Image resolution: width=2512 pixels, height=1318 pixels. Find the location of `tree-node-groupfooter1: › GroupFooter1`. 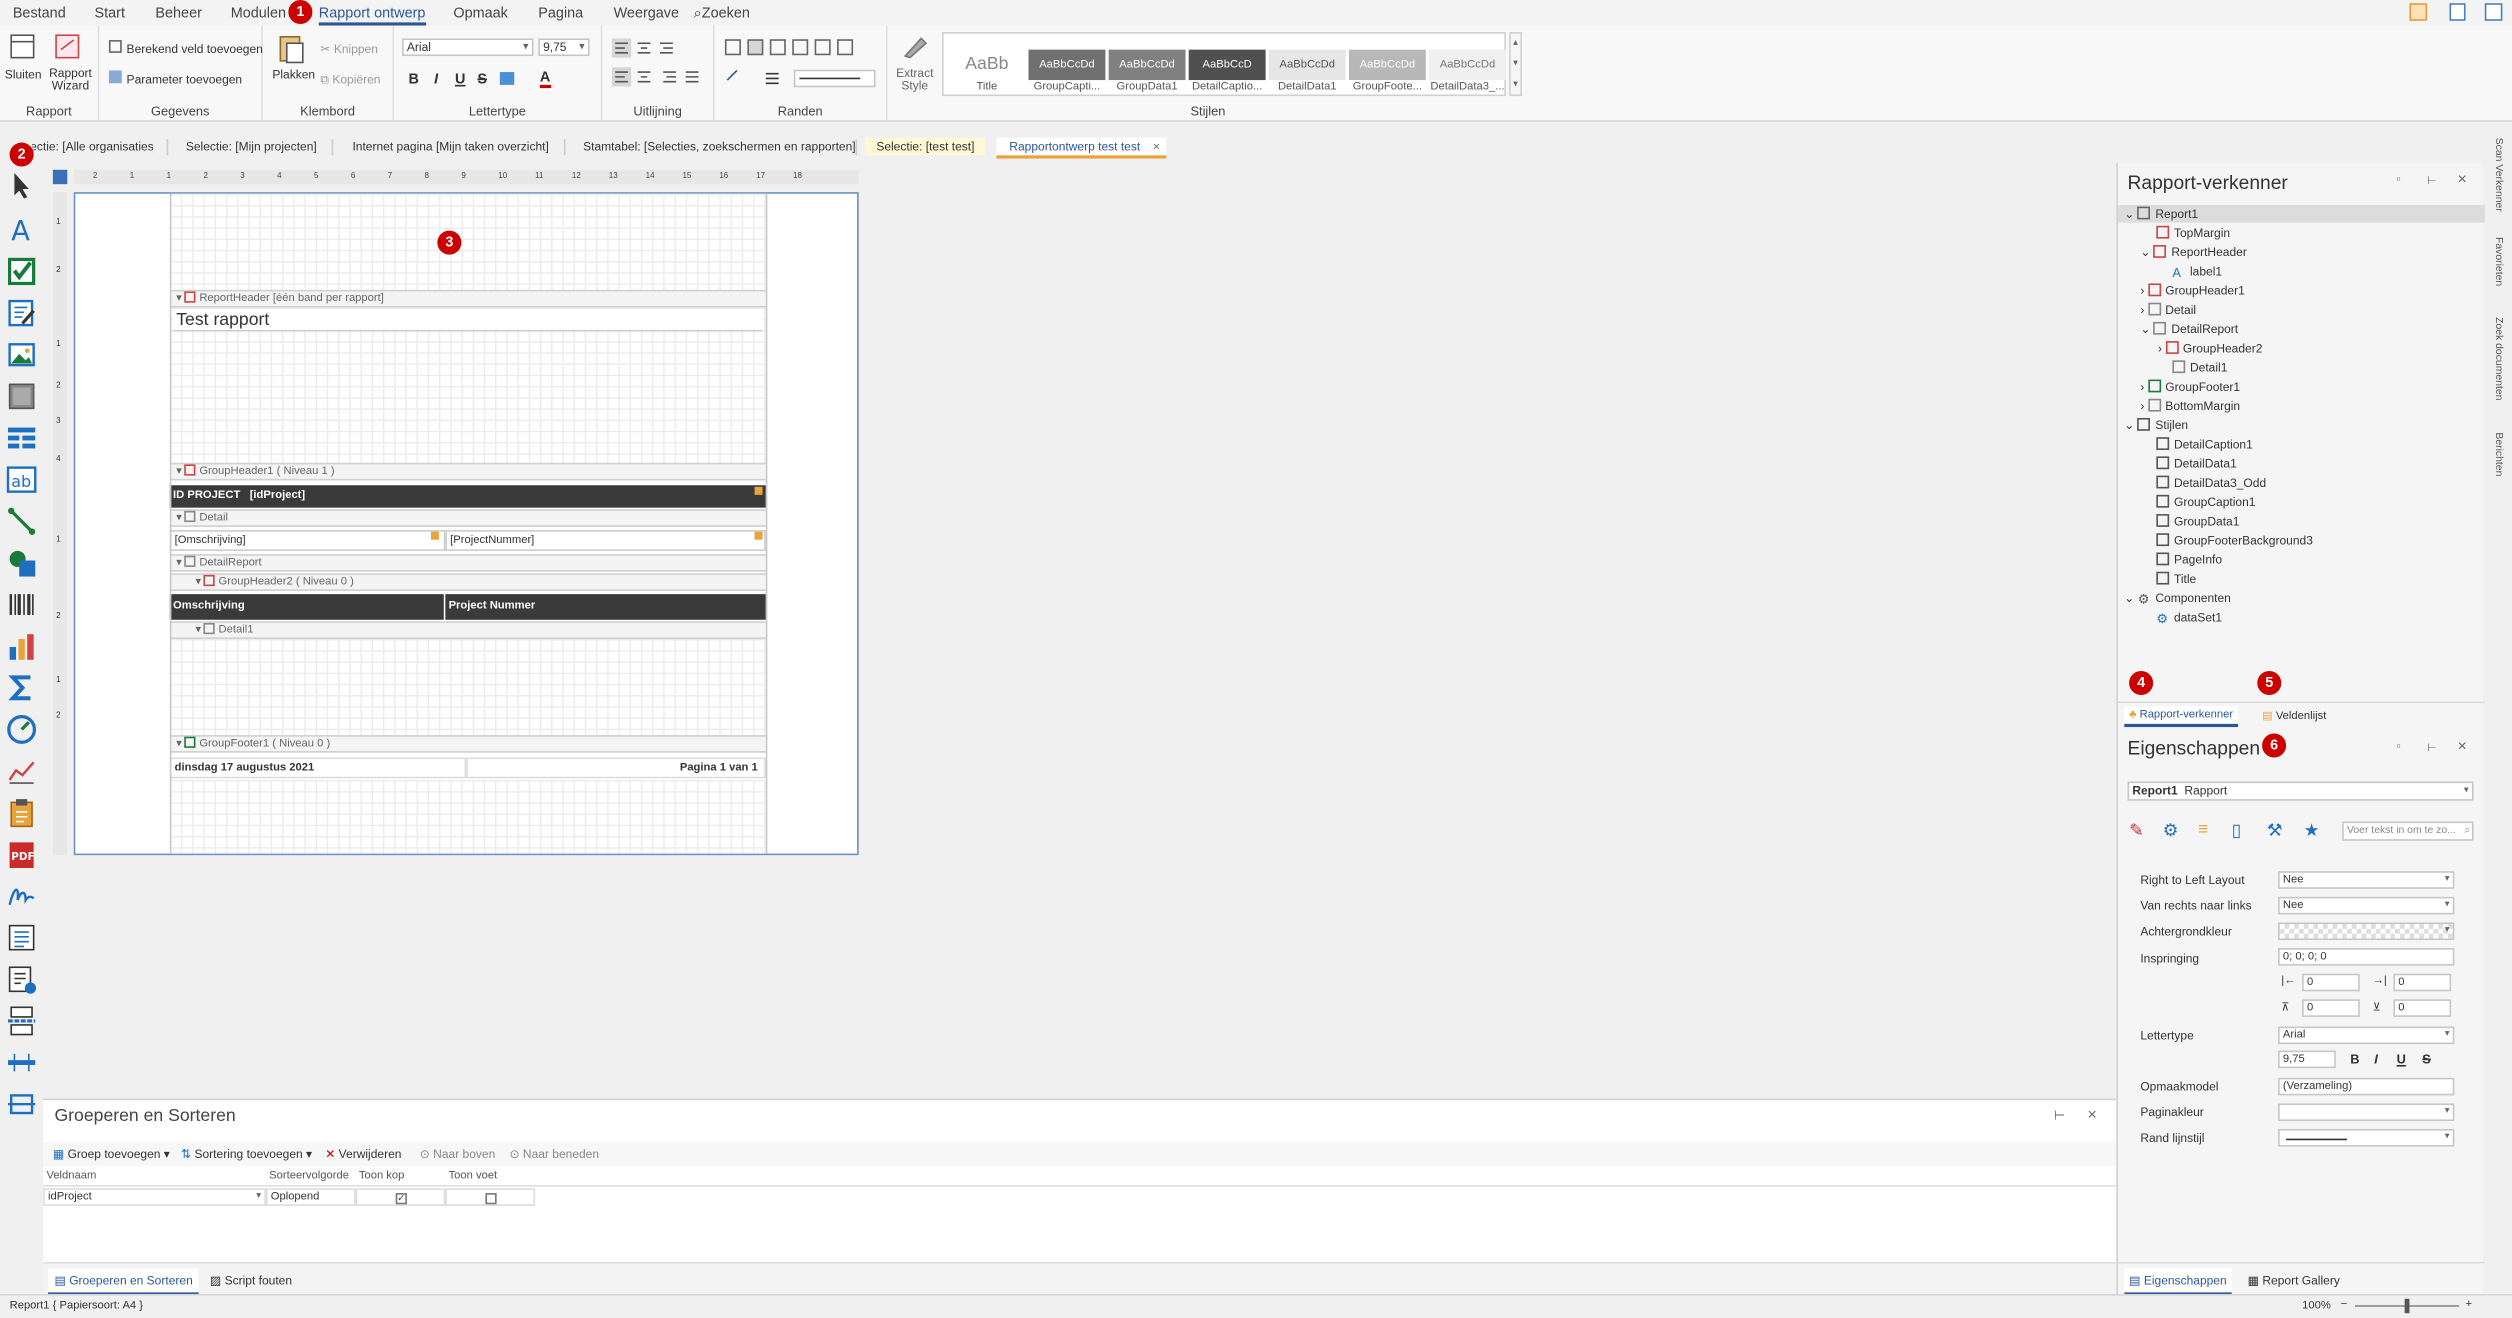

tree-node-groupfooter1: › GroupFooter1 is located at coordinates (2190, 386).